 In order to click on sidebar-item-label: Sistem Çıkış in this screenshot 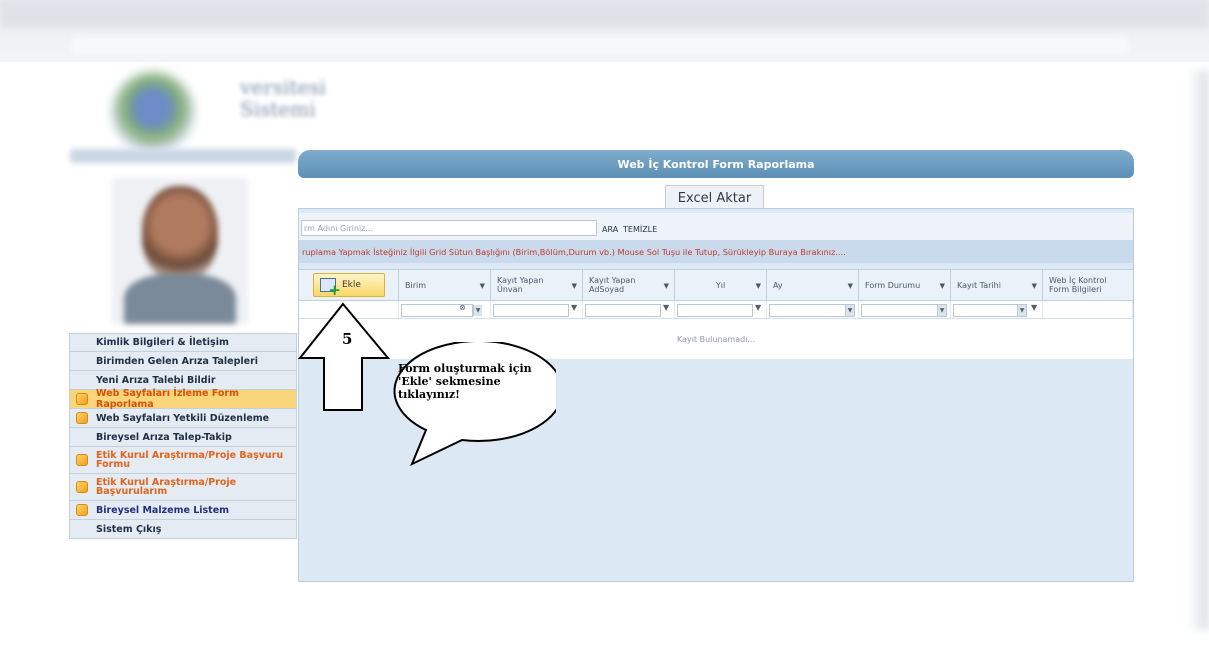, I will do `click(129, 529)`.